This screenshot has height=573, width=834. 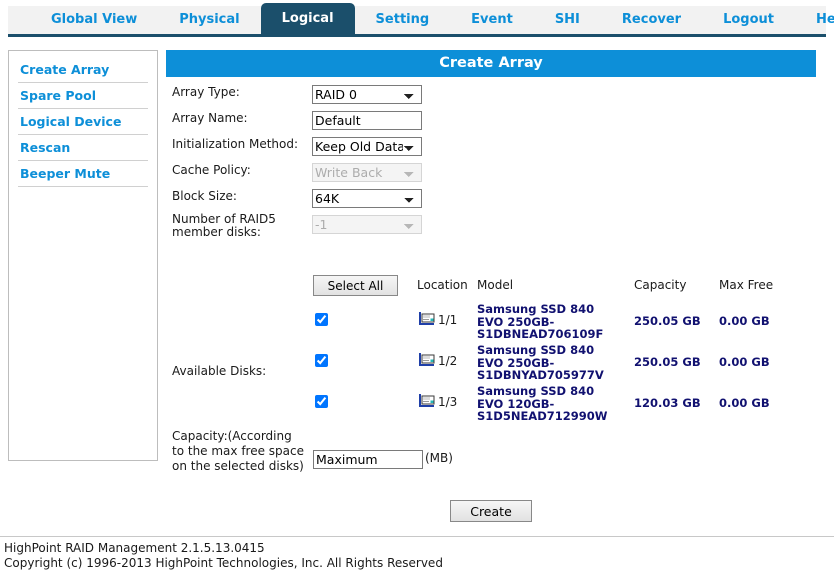 I want to click on form-row-array-type: Array Type: RAID 0, so click(x=496, y=98).